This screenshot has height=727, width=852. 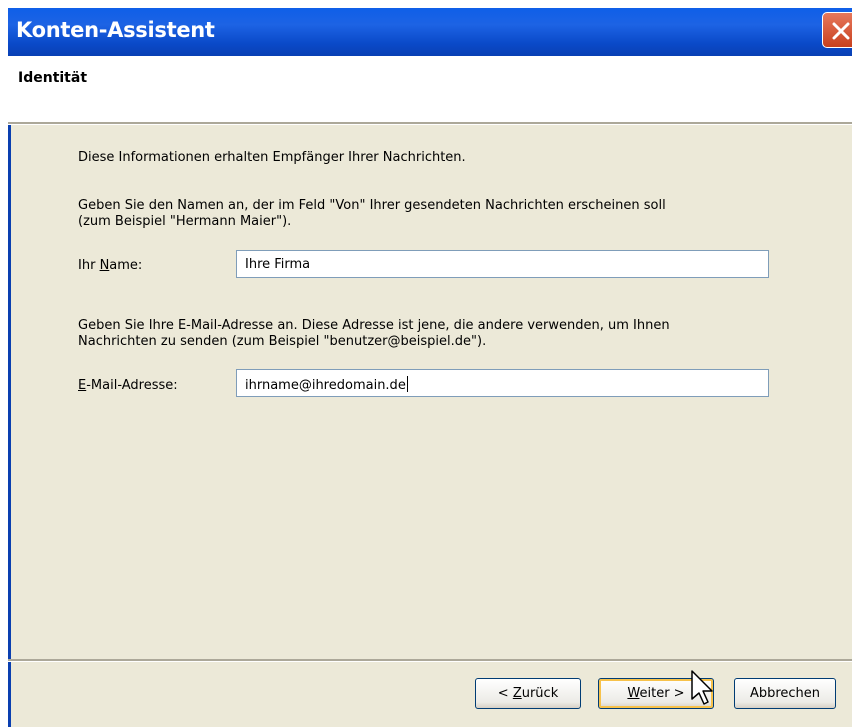 I want to click on back-button-prefix: <, so click(x=505, y=693).